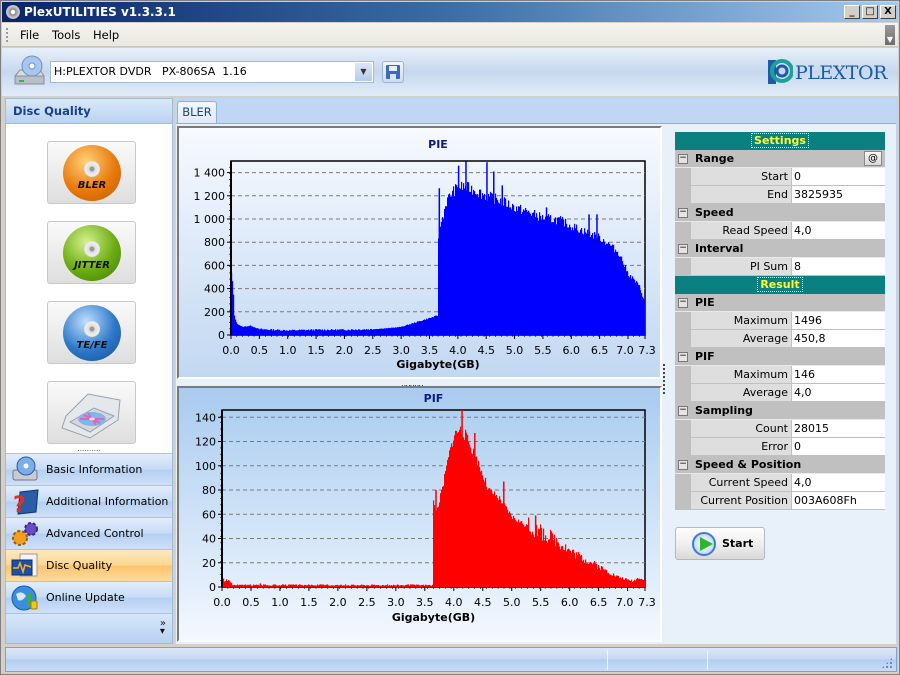  I want to click on chevron-double-down-icon: » ▾, so click(163, 628).